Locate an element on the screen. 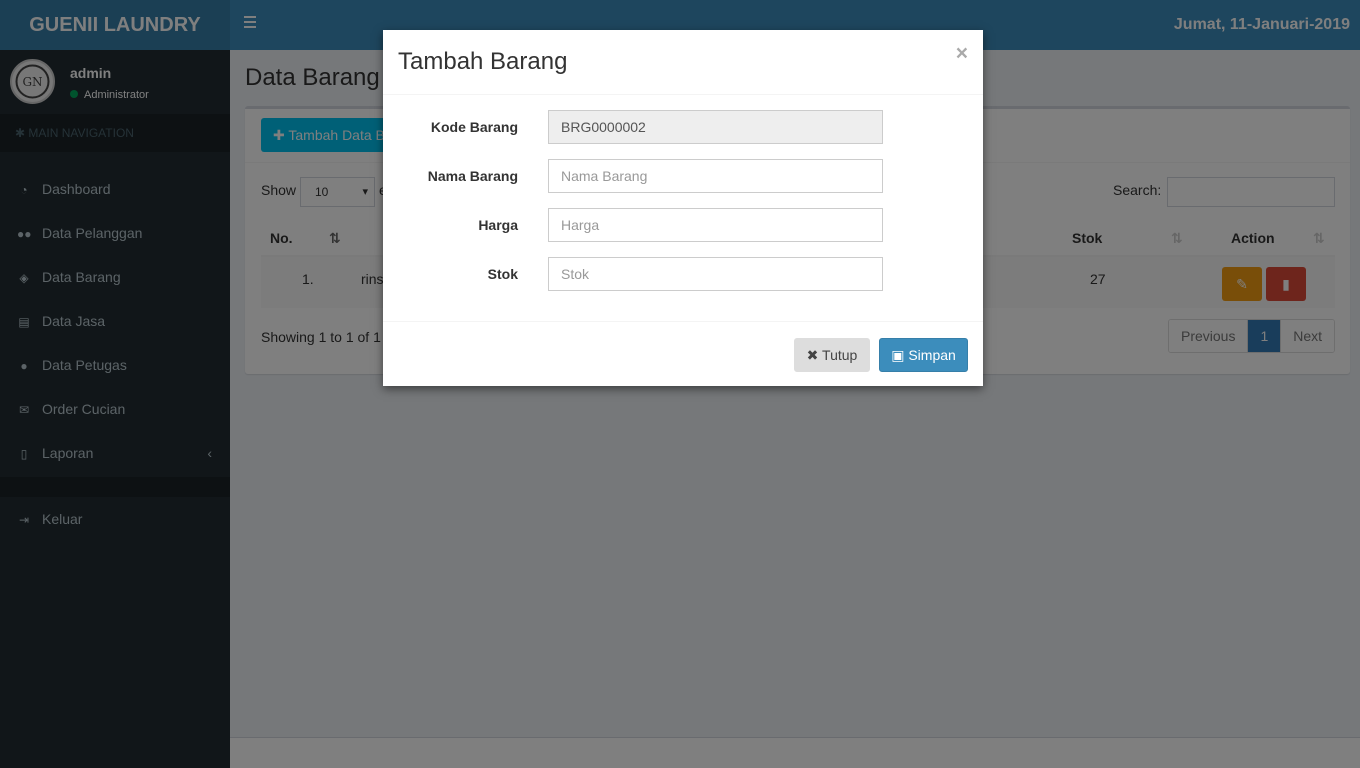  nama-barang-label: Nama Barang is located at coordinates (472, 176).